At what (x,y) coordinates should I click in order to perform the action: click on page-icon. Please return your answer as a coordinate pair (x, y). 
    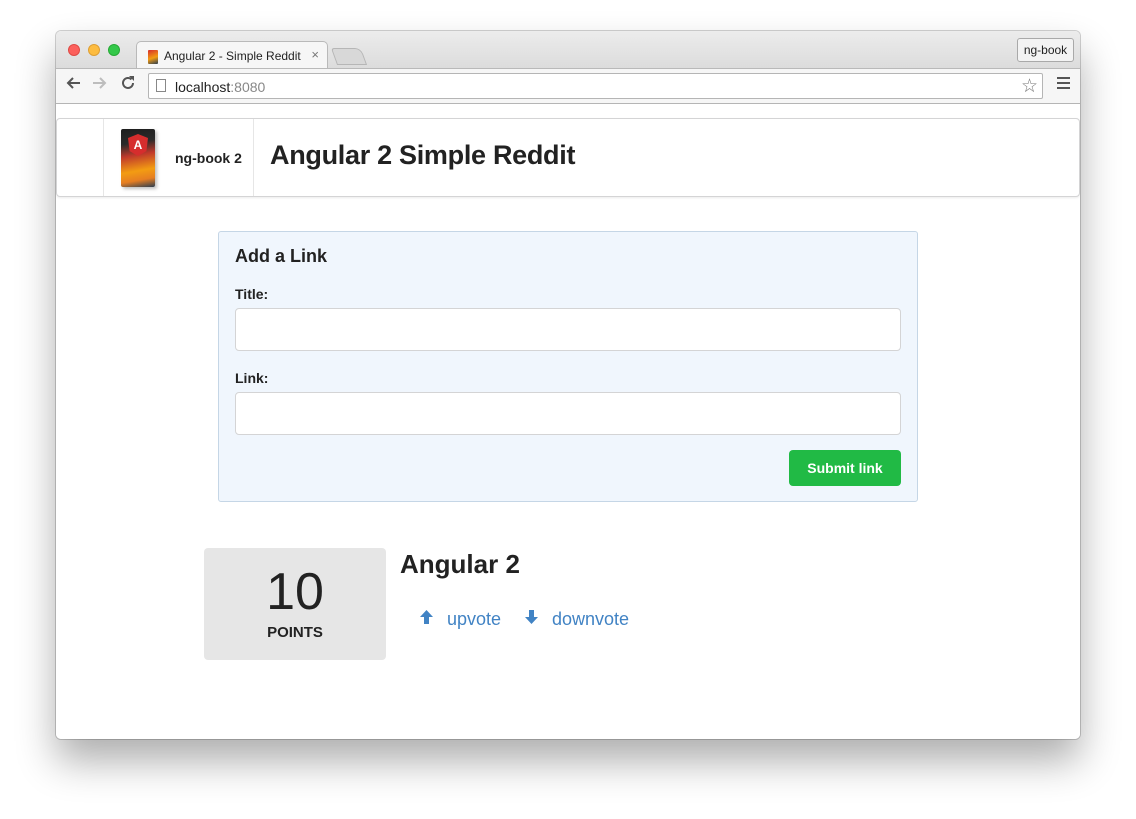
    Looking at the image, I should click on (161, 85).